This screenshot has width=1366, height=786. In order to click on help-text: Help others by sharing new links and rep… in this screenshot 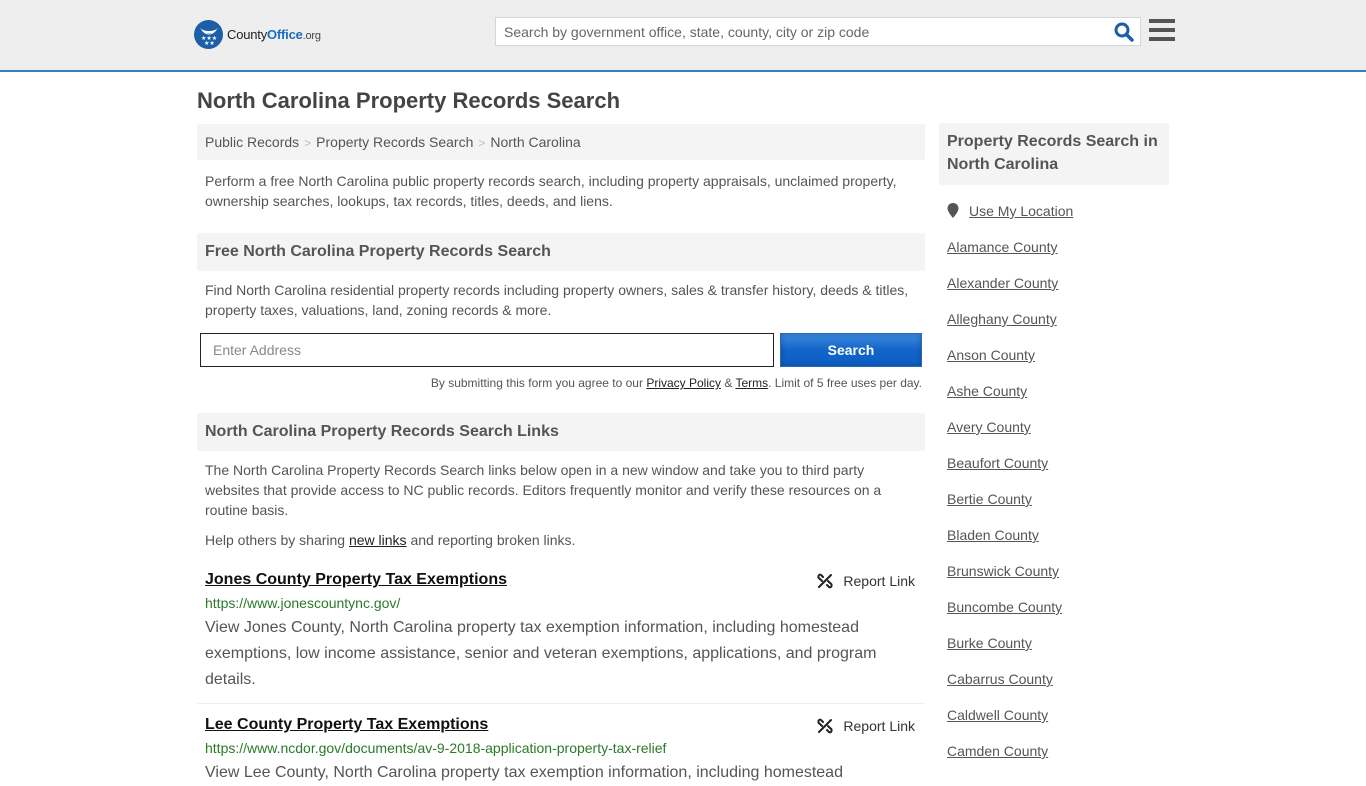, I will do `click(390, 540)`.